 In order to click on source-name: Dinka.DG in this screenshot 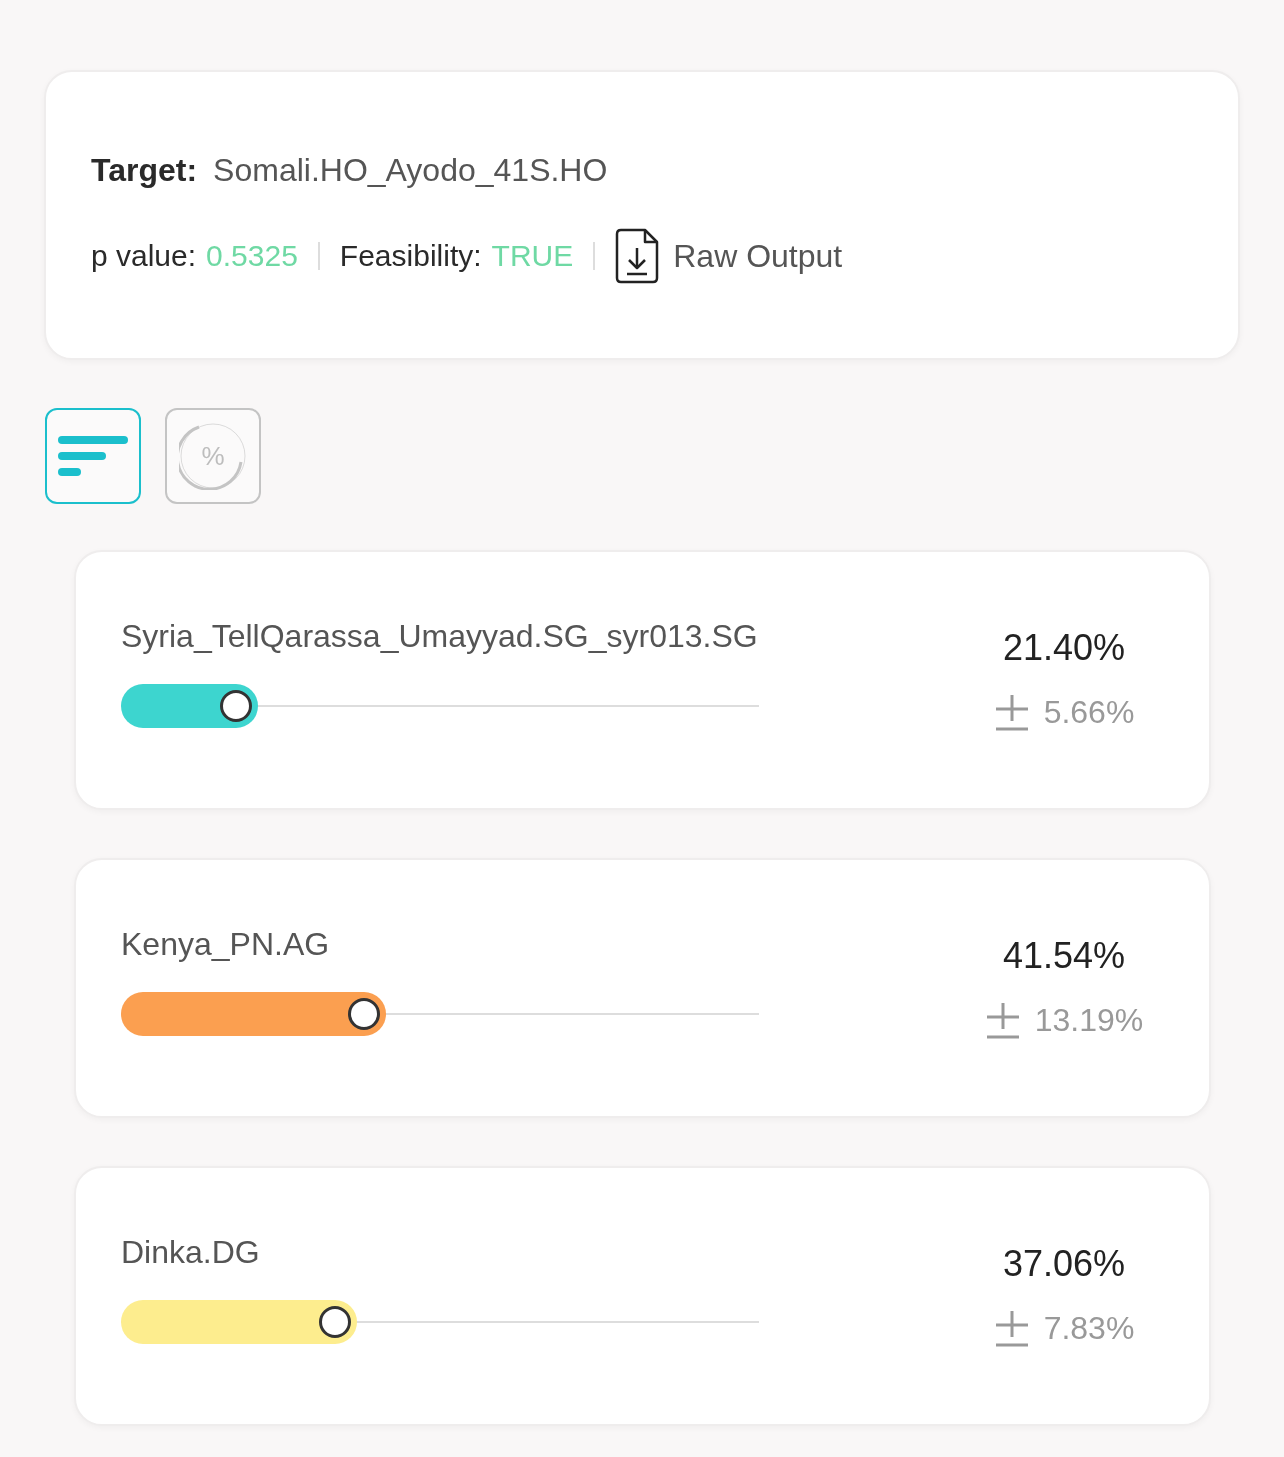, I will do `click(191, 1252)`.